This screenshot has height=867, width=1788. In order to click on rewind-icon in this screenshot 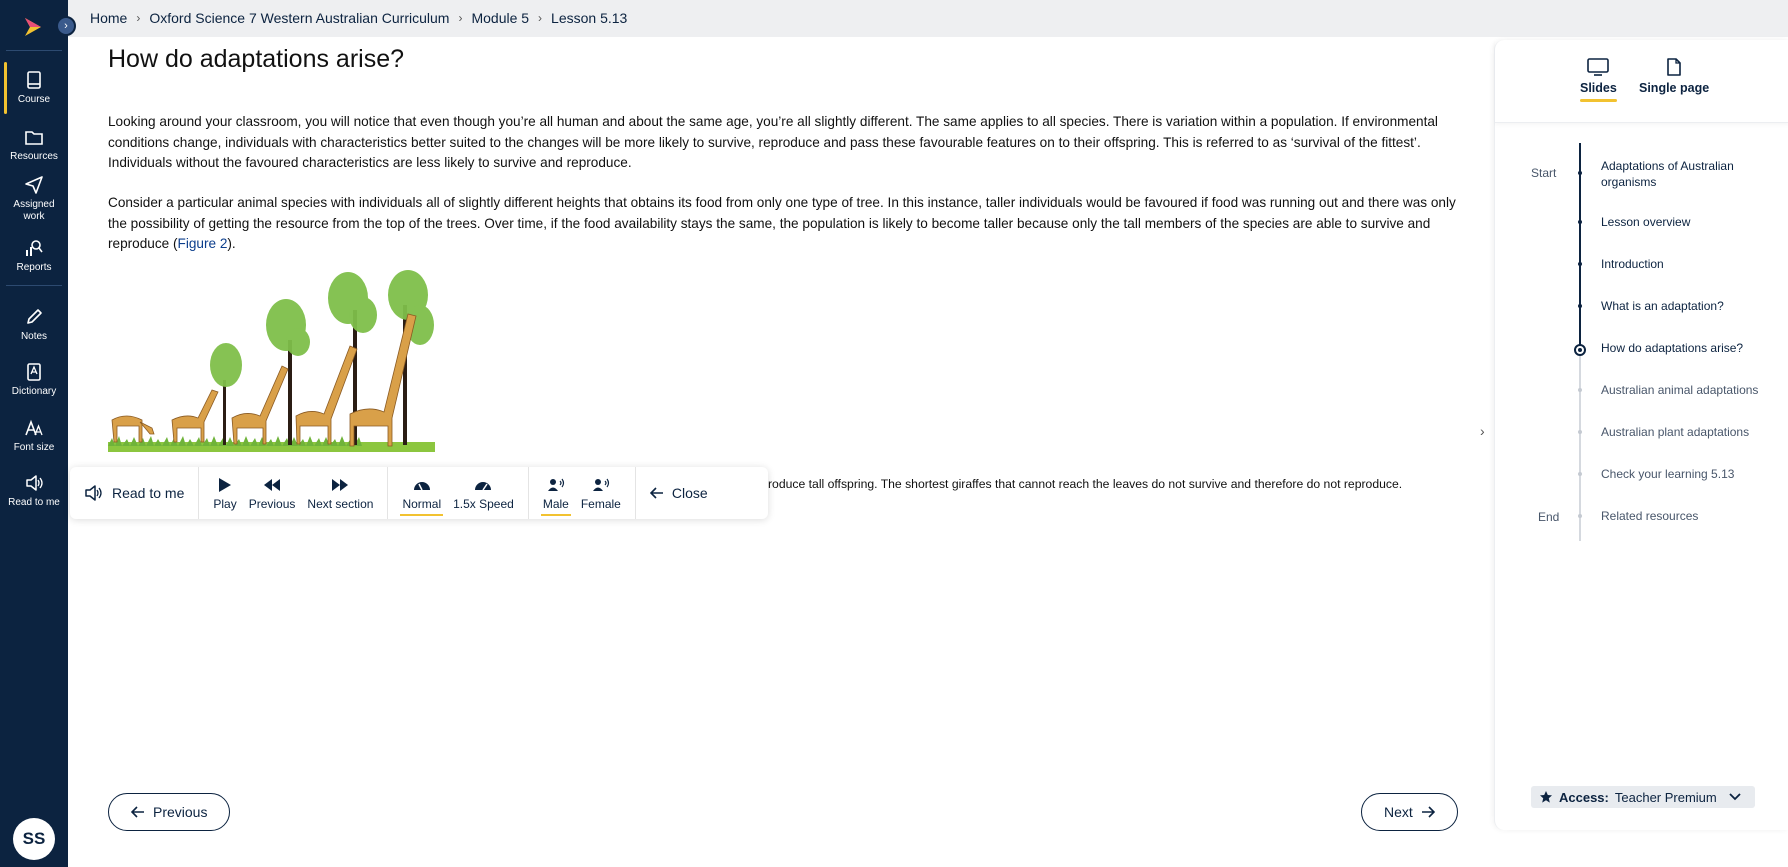, I will do `click(272, 484)`.